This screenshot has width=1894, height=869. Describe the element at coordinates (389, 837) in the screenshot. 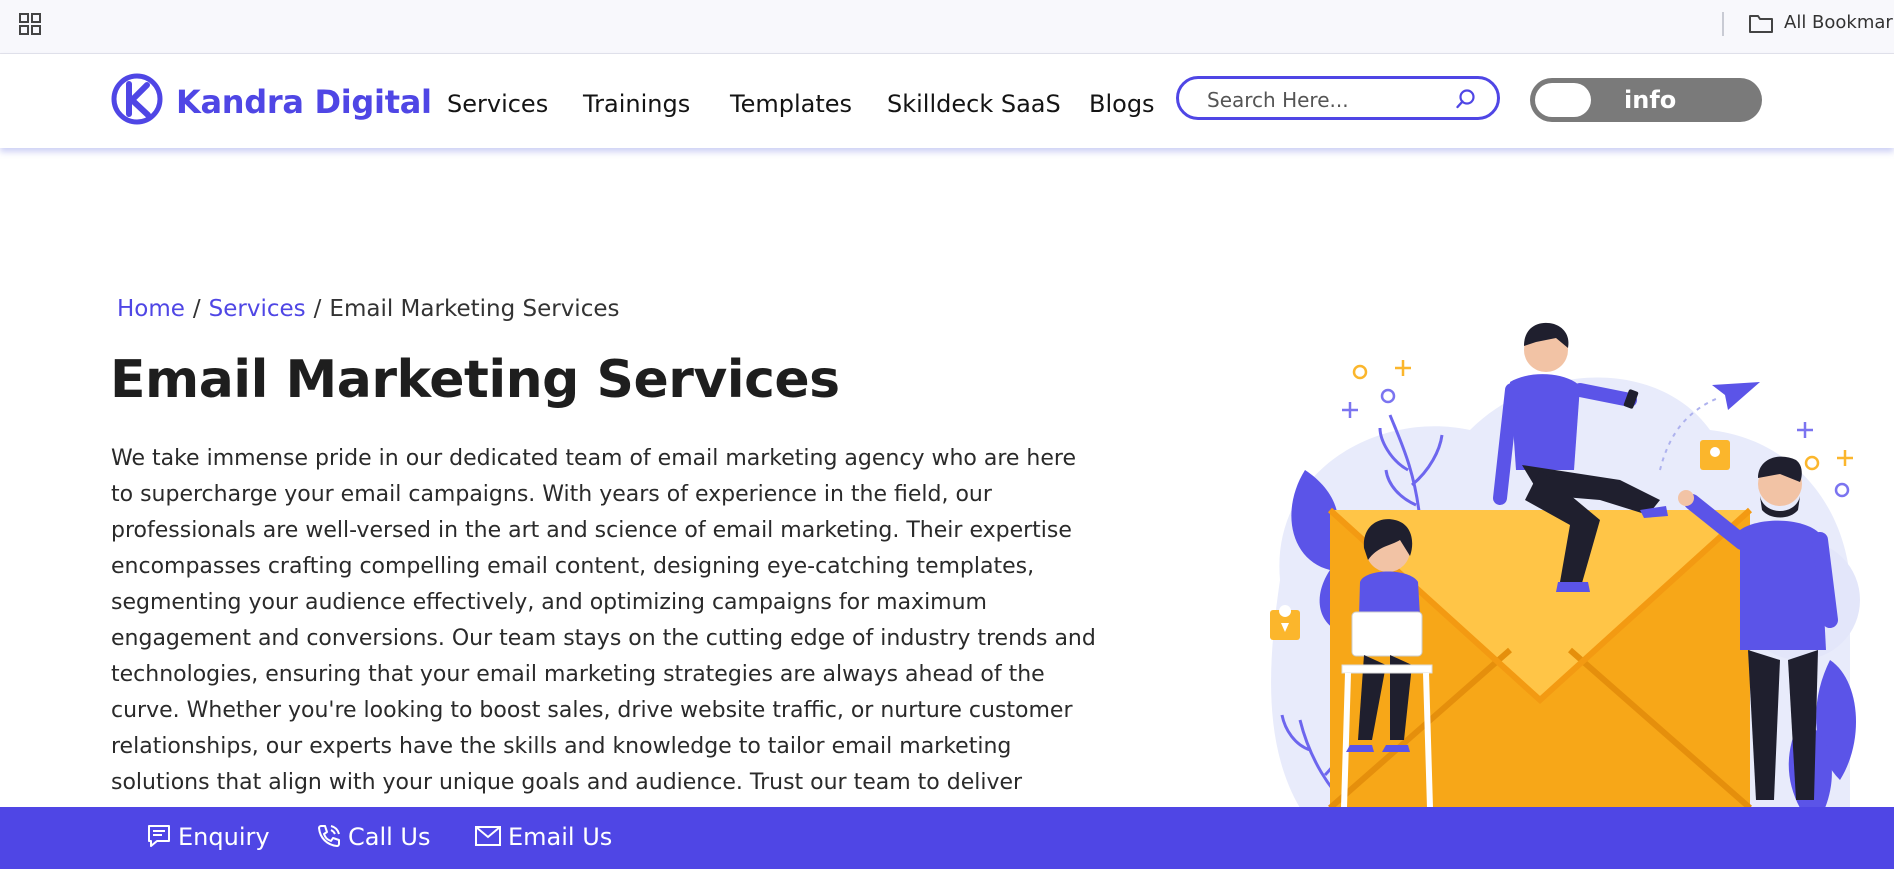

I see `call-us-label: Call Us` at that location.